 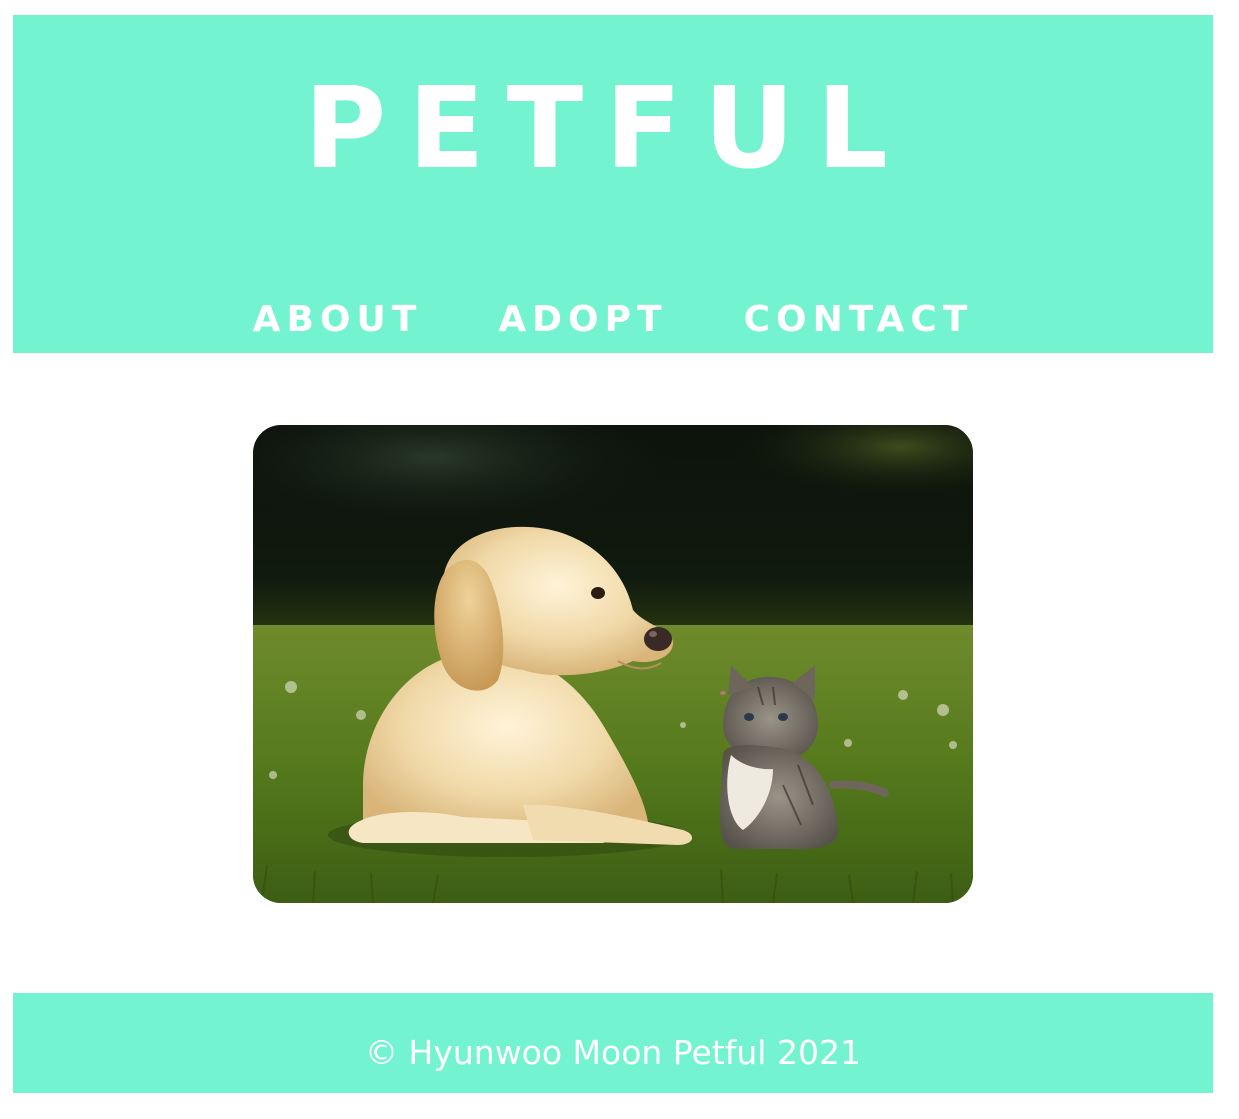 What do you see at coordinates (582, 320) in the screenshot?
I see `nav-link-adopt: ADOPT` at bounding box center [582, 320].